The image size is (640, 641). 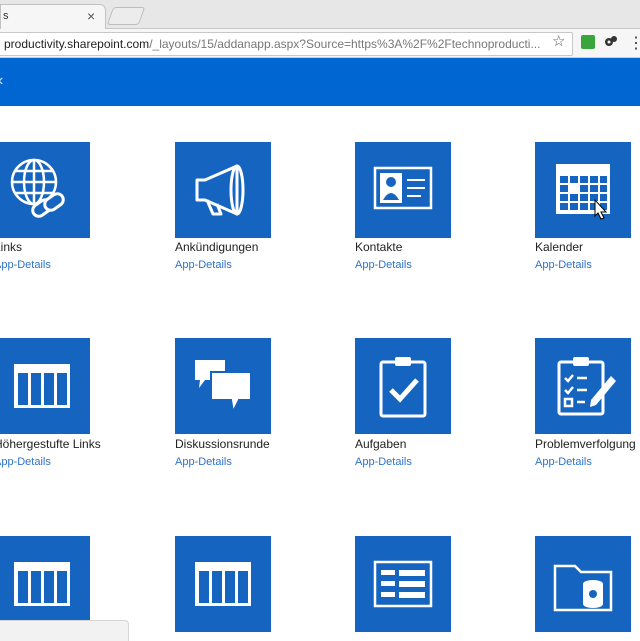 I want to click on bookmark-star-icon: ☆, so click(x=558, y=41).